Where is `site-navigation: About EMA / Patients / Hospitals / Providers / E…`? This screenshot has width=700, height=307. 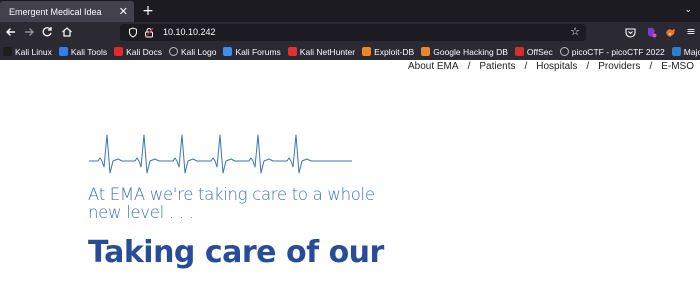
site-navigation: About EMA / Patients / Hospitals / Providers / E… is located at coordinates (551, 66).